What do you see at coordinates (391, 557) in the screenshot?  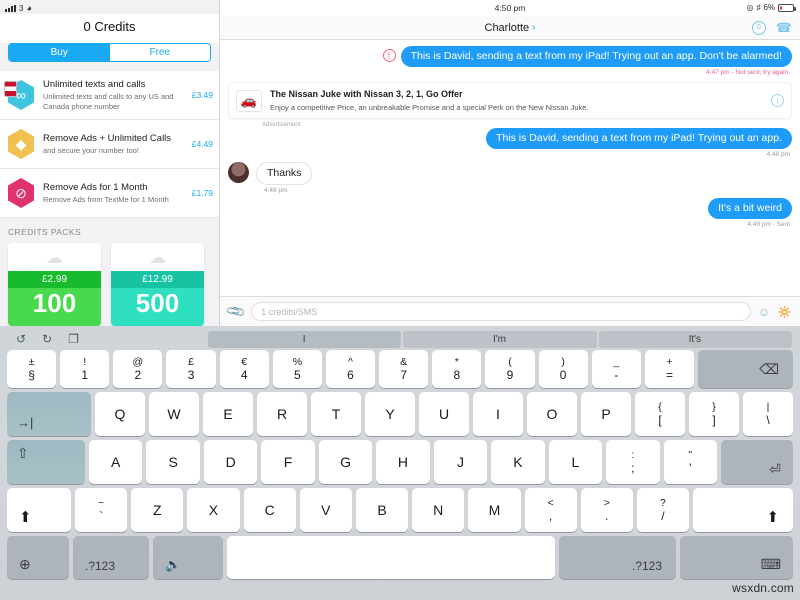 I see `space-key` at bounding box center [391, 557].